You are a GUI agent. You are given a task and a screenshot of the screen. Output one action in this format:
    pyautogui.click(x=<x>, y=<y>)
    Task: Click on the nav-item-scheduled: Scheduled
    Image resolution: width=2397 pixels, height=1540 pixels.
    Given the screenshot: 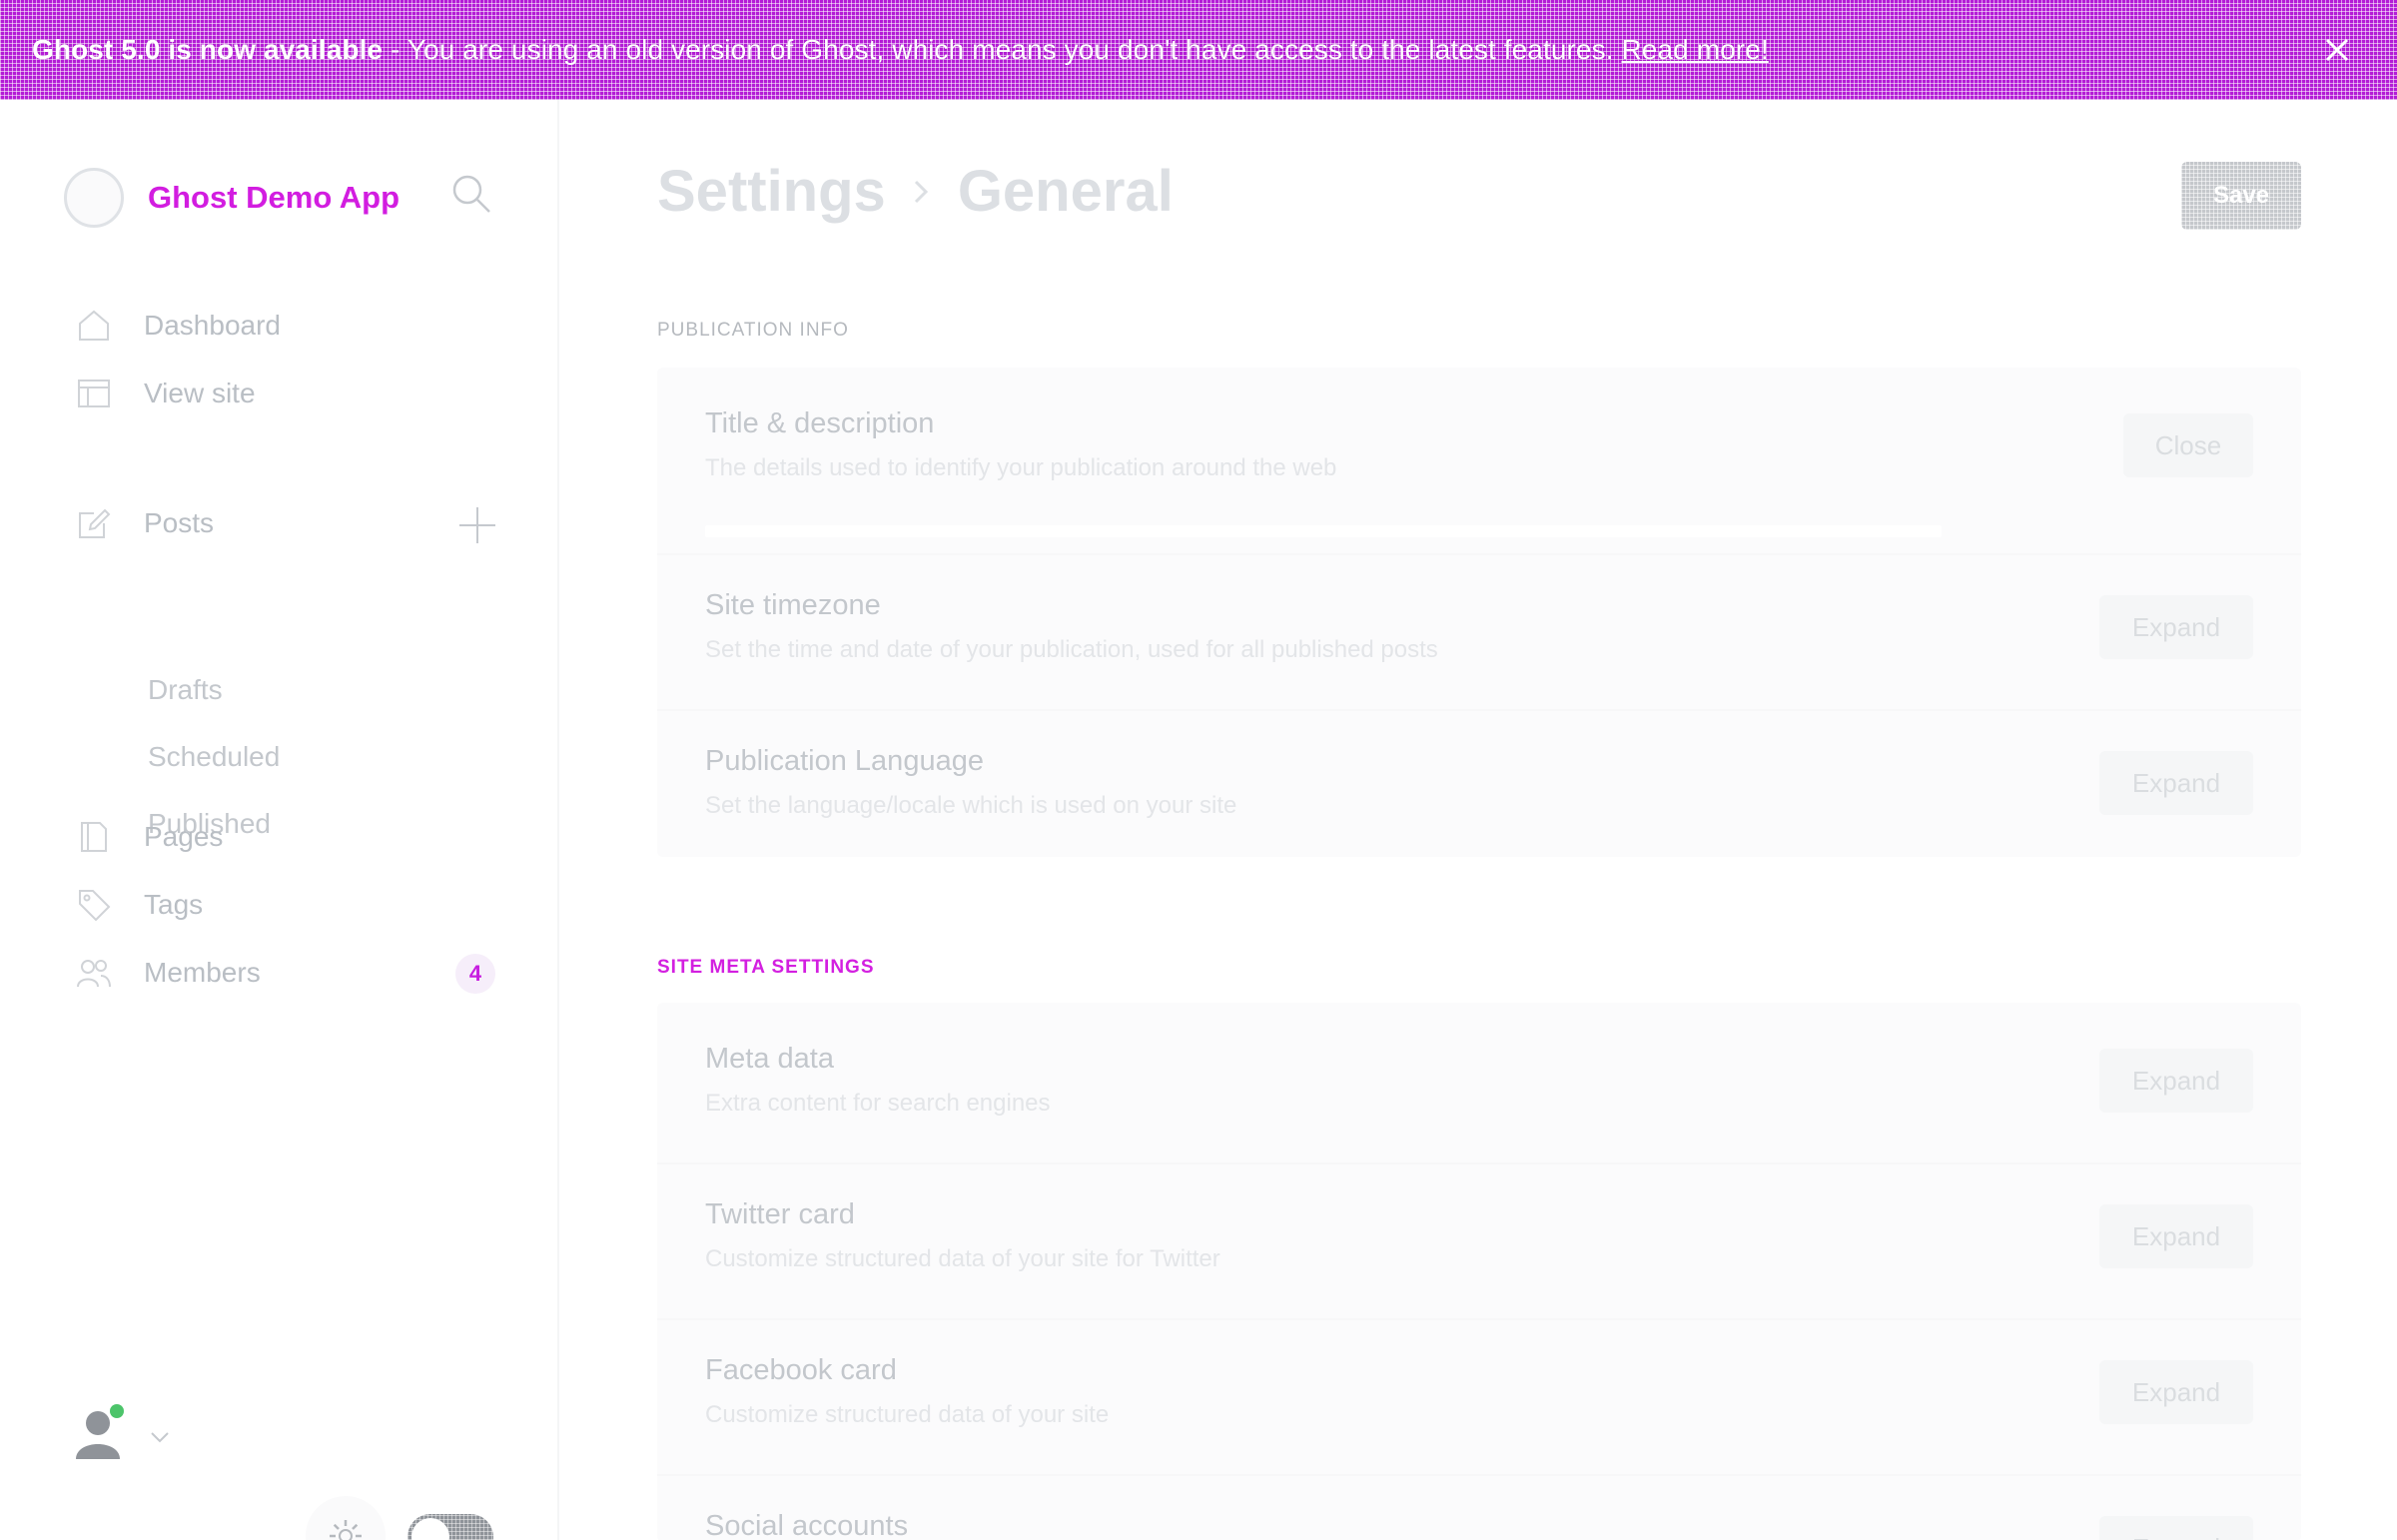 What is the action you would take?
    pyautogui.click(x=214, y=757)
    